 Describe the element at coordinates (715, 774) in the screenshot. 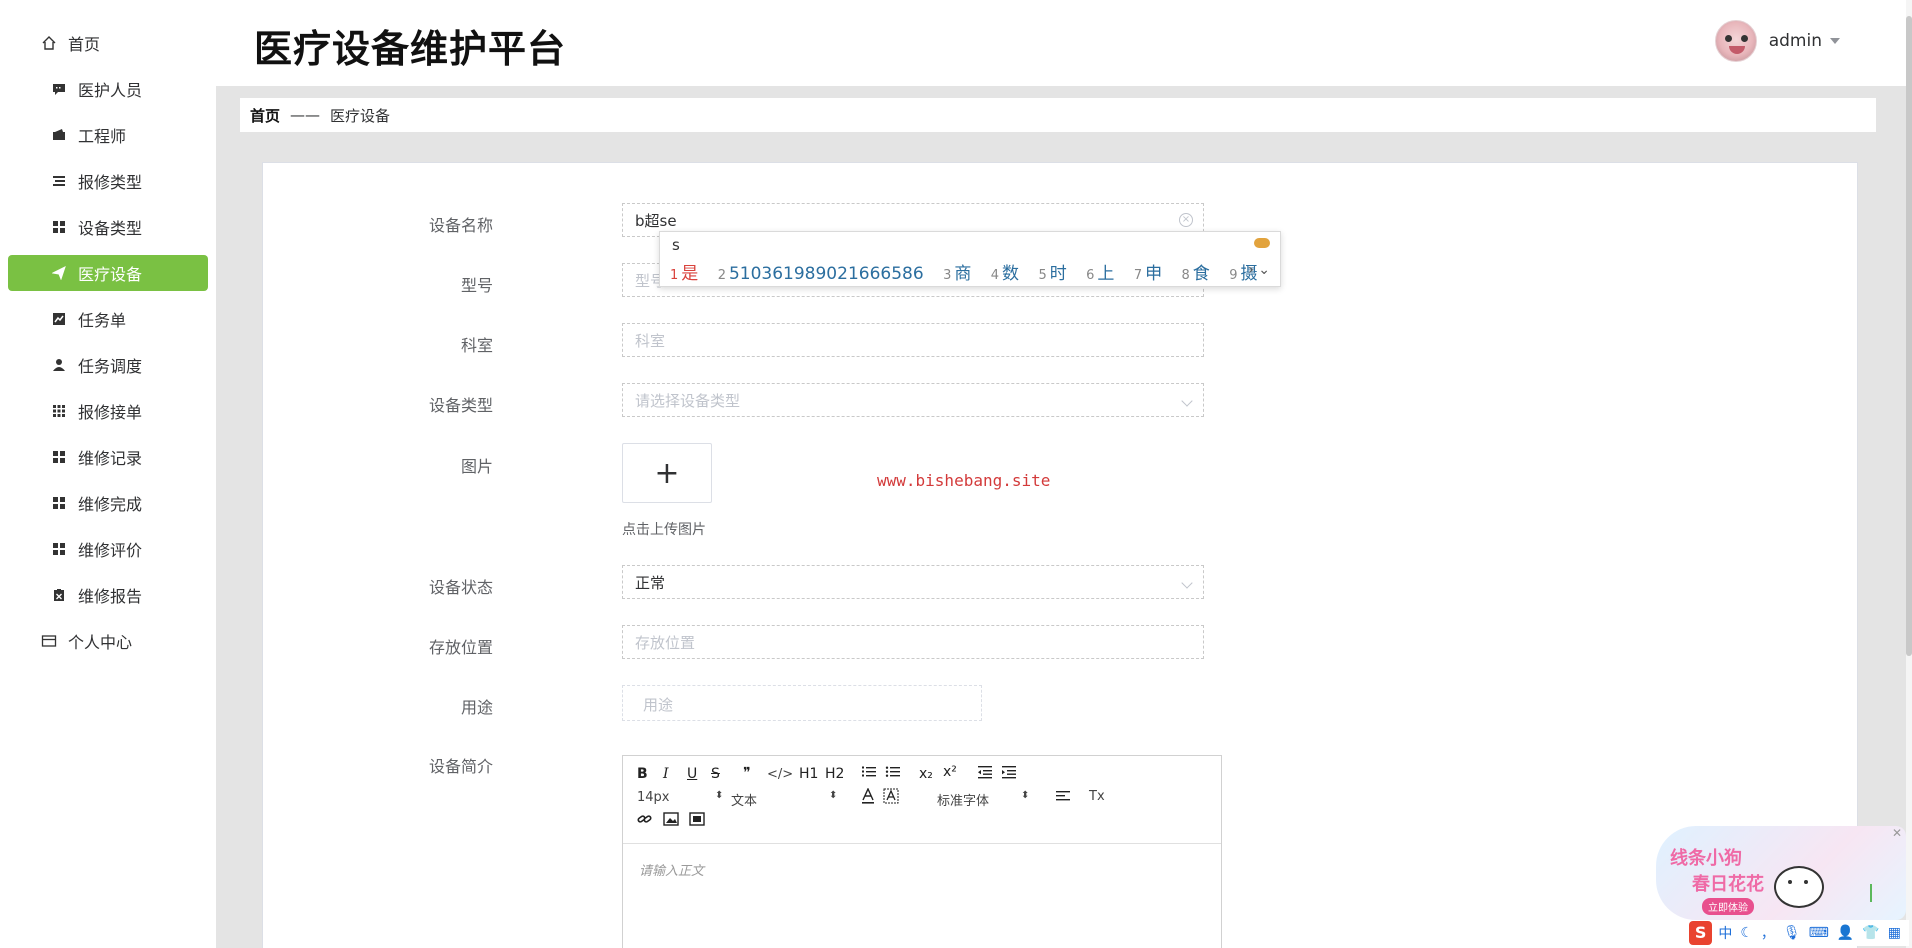

I see `strike-button: S` at that location.